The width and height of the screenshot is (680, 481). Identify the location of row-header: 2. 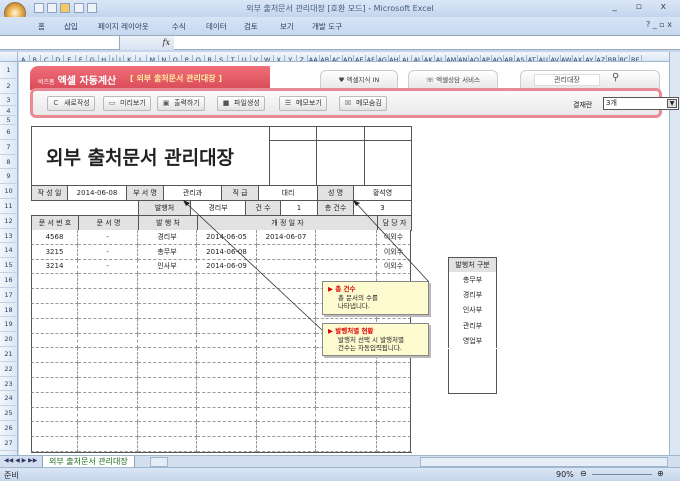
(8, 86).